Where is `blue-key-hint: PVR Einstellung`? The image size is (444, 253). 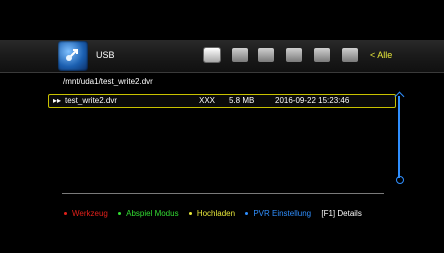 blue-key-hint: PVR Einstellung is located at coordinates (278, 213).